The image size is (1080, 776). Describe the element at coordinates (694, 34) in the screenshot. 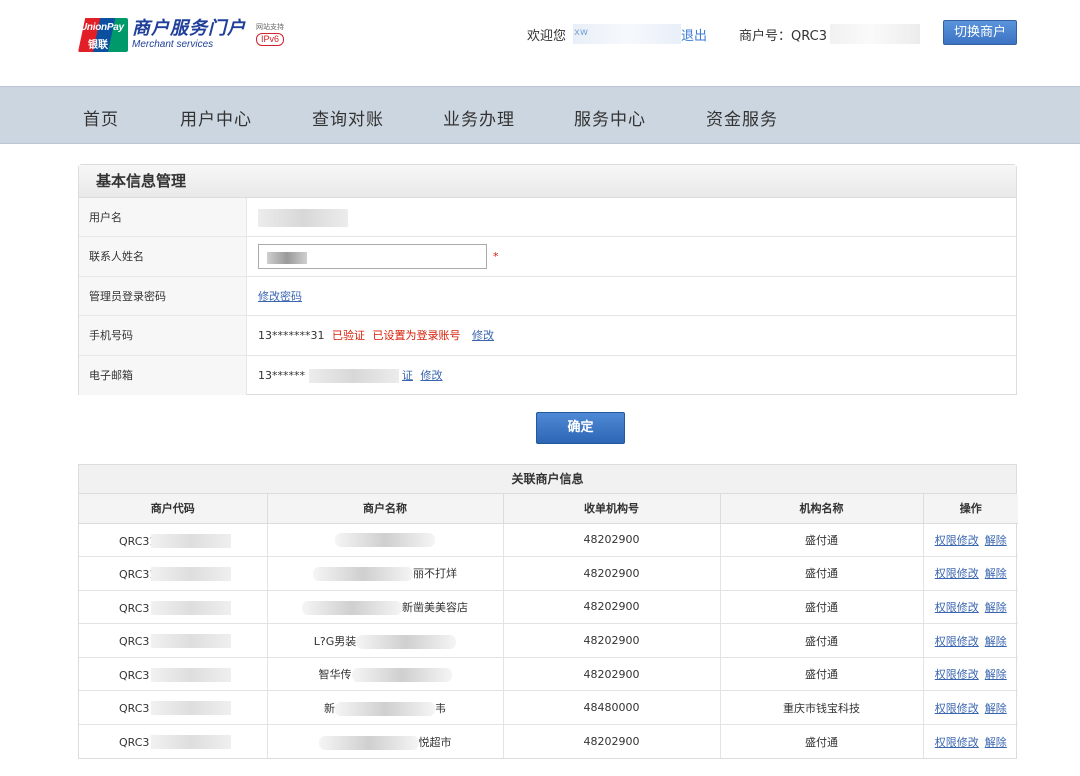

I see `logout-link: 退出` at that location.